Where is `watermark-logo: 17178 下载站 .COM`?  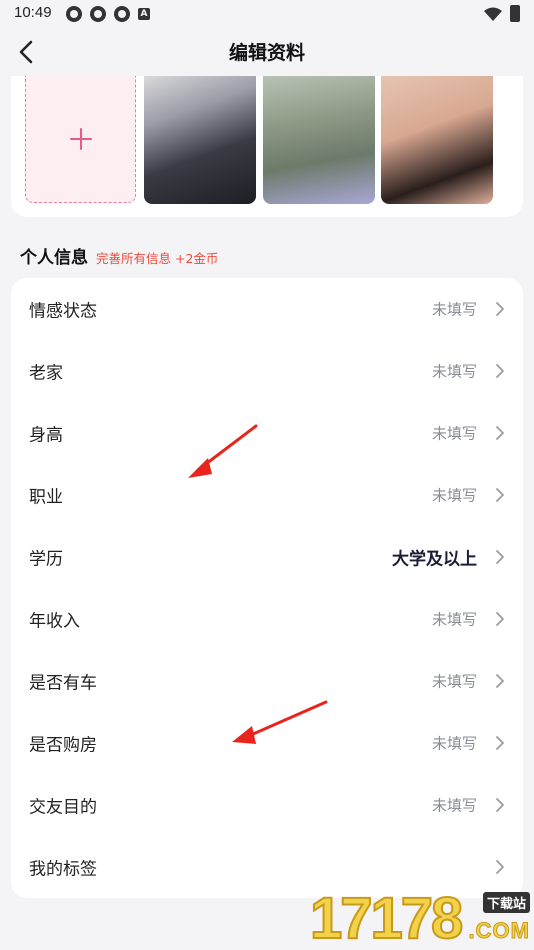
watermark-logo: 17178 下载站 .COM is located at coordinates (421, 918).